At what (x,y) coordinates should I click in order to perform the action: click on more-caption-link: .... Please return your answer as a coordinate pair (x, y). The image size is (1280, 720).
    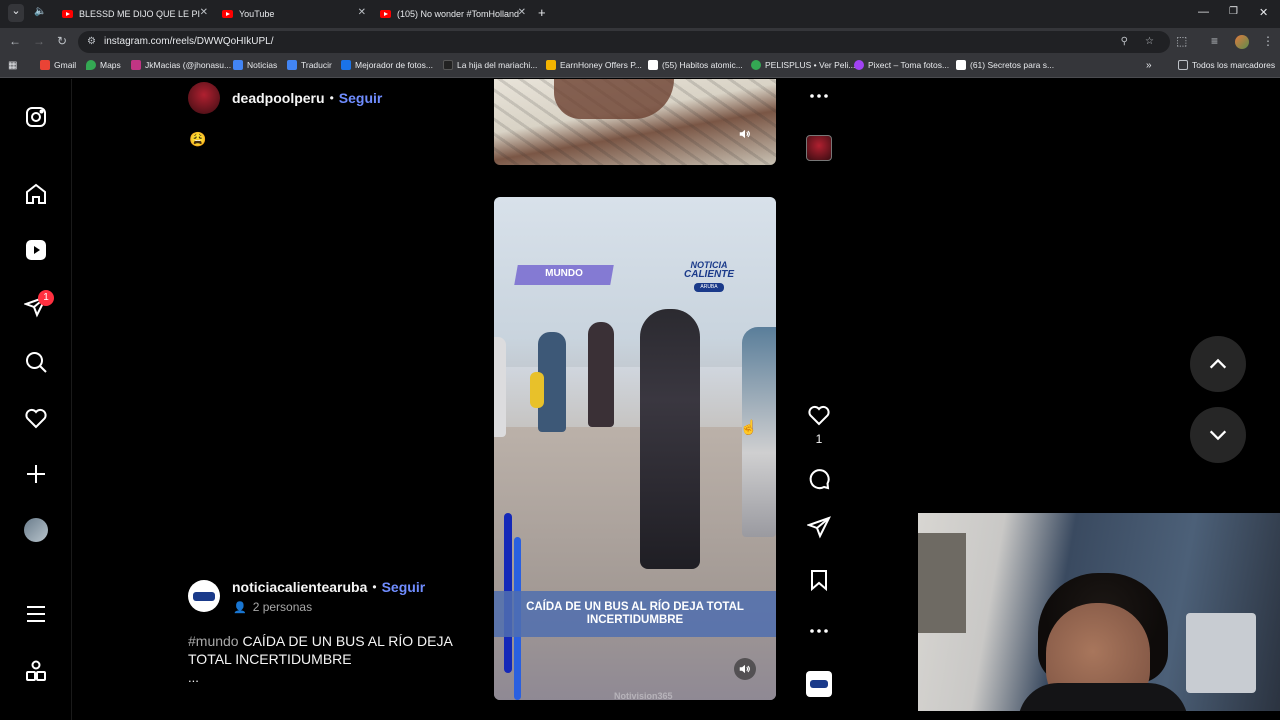
    Looking at the image, I should click on (193, 677).